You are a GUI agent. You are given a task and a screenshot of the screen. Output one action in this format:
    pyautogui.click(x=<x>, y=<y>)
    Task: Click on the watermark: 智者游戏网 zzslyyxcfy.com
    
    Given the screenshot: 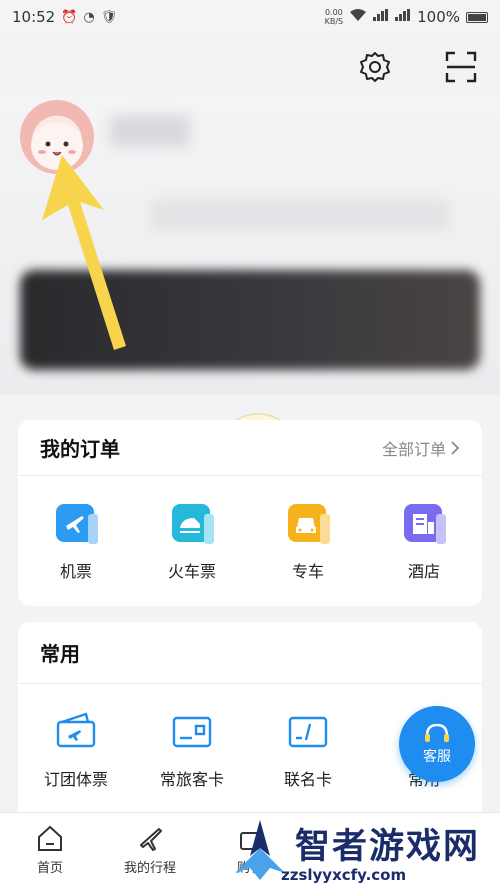 What is the action you would take?
    pyautogui.click(x=362, y=853)
    